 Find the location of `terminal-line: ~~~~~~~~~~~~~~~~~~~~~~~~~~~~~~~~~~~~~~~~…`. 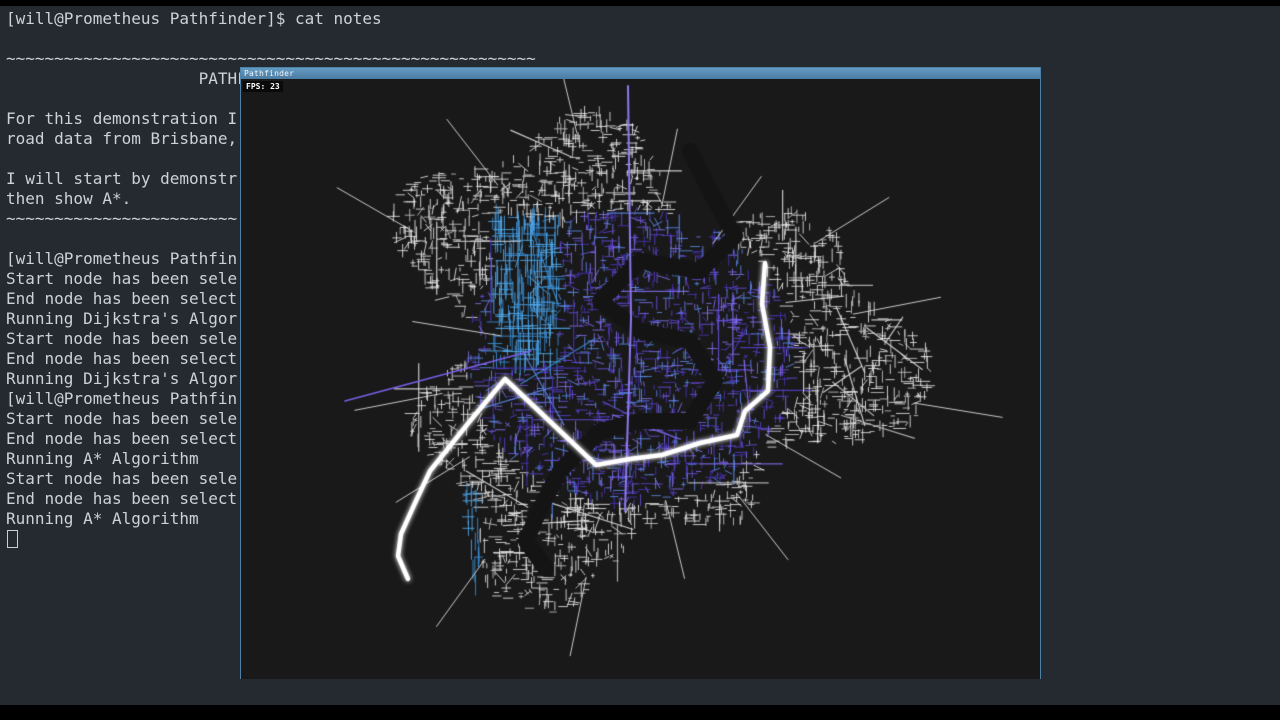

terminal-line: ~~~~~~~~~~~~~~~~~~~~~~~~~~~~~~~~~~~~~~~~… is located at coordinates (271, 58).